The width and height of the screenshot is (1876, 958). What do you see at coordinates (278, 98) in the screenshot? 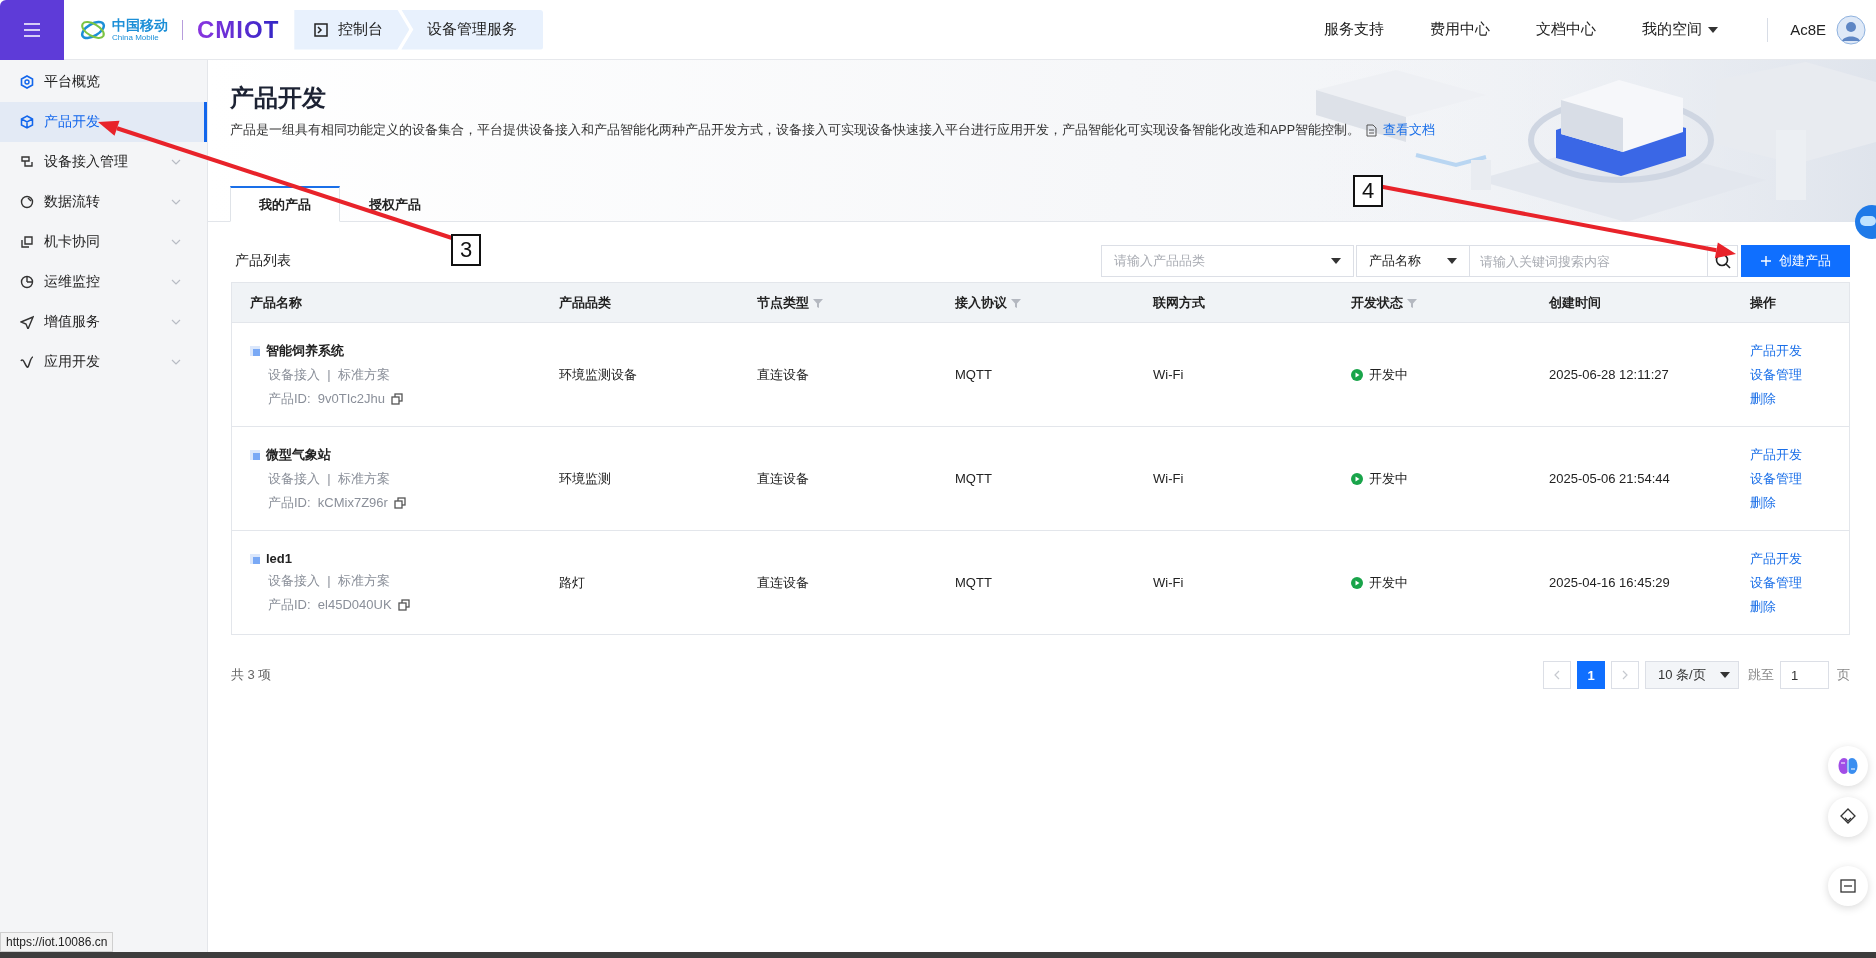
I see `page-title: 产品开发` at bounding box center [278, 98].